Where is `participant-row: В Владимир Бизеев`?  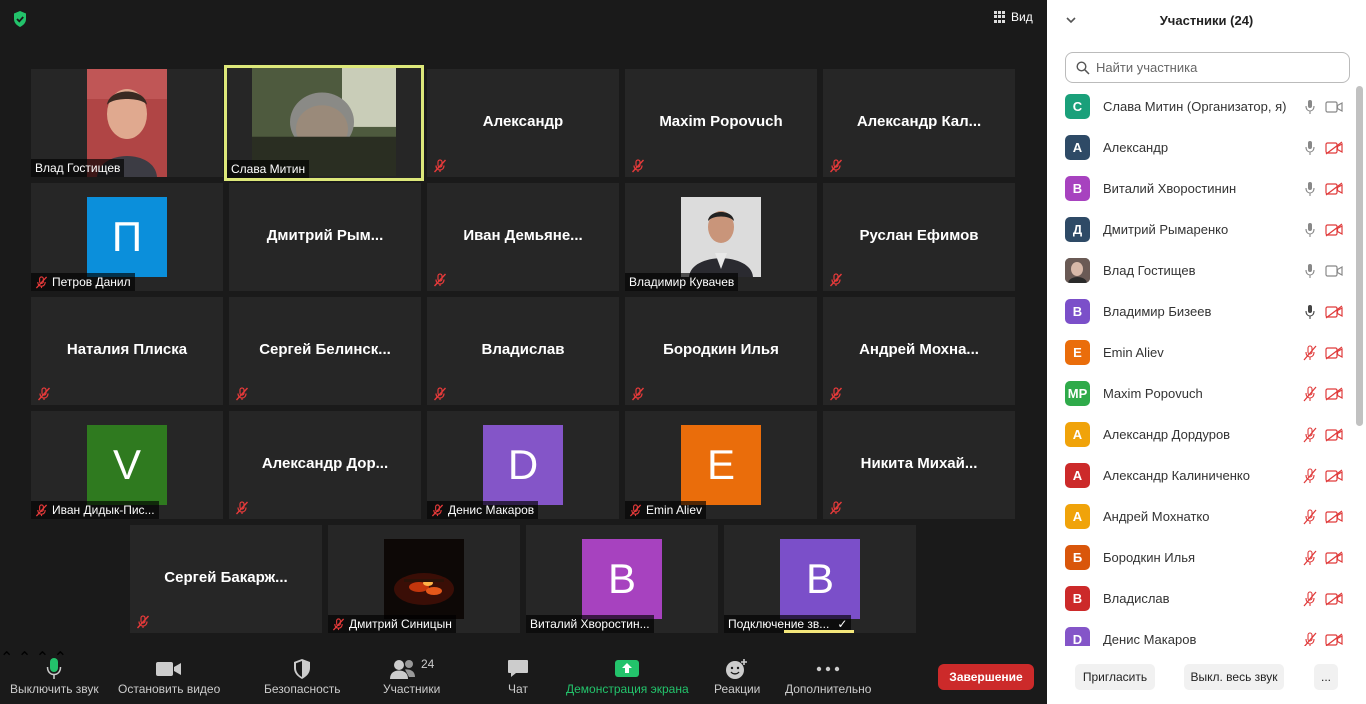 participant-row: В Владимир Бизеев is located at coordinates (1202, 311).